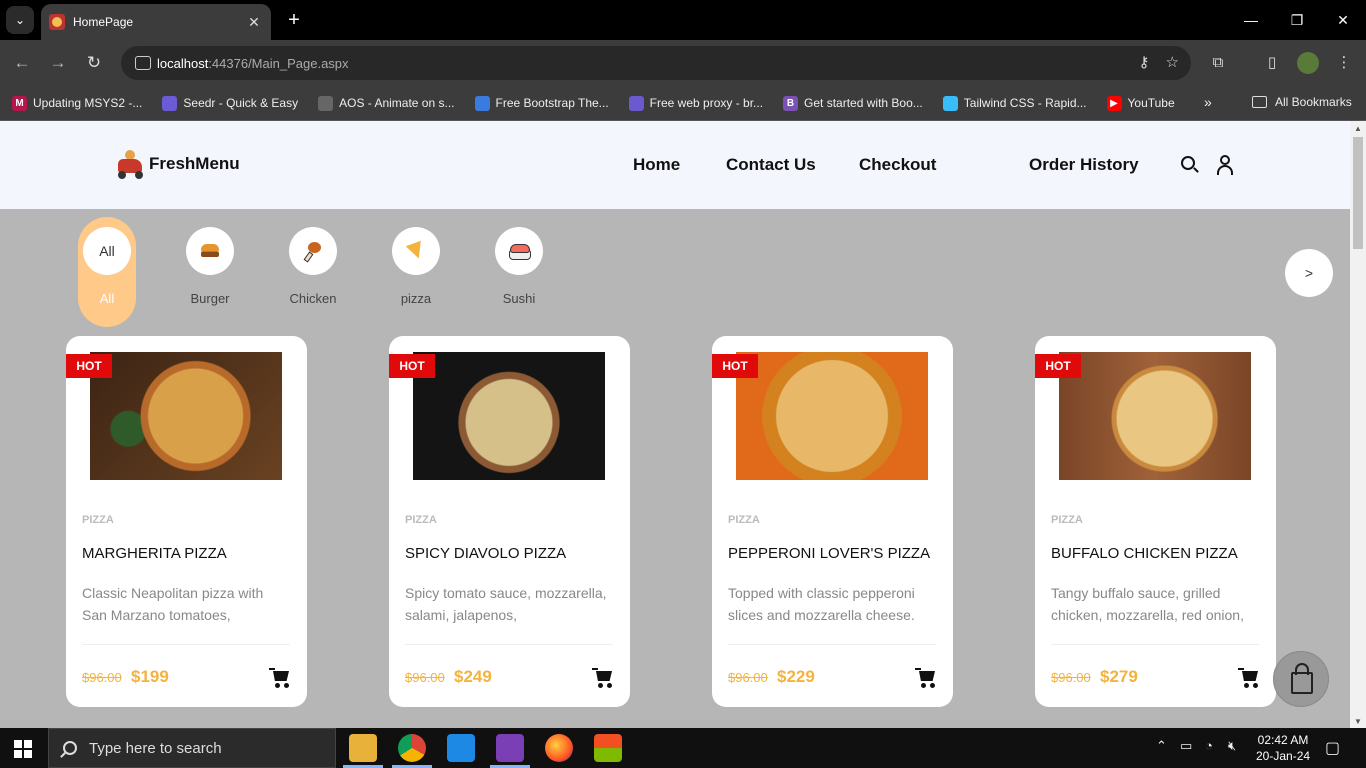 This screenshot has height=768, width=1366. I want to click on visual-studio-icon, so click(510, 748).